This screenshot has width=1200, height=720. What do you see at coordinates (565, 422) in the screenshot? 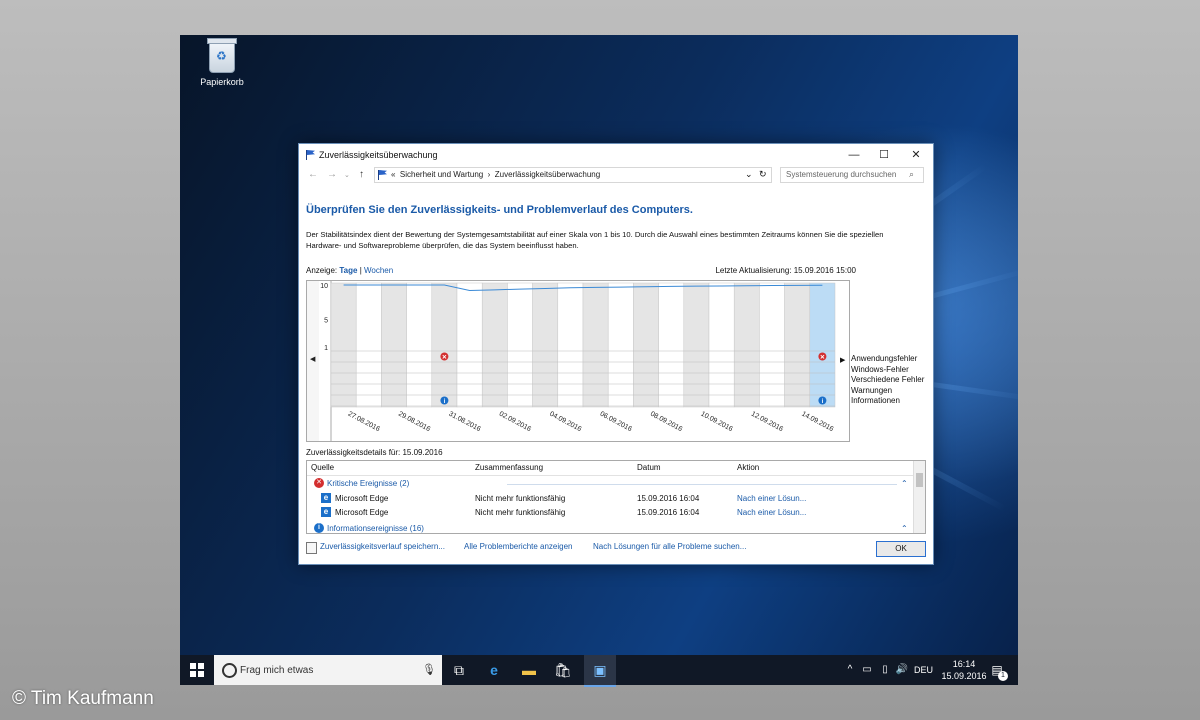
I see `x-tick-label: 04.09.2016` at bounding box center [565, 422].